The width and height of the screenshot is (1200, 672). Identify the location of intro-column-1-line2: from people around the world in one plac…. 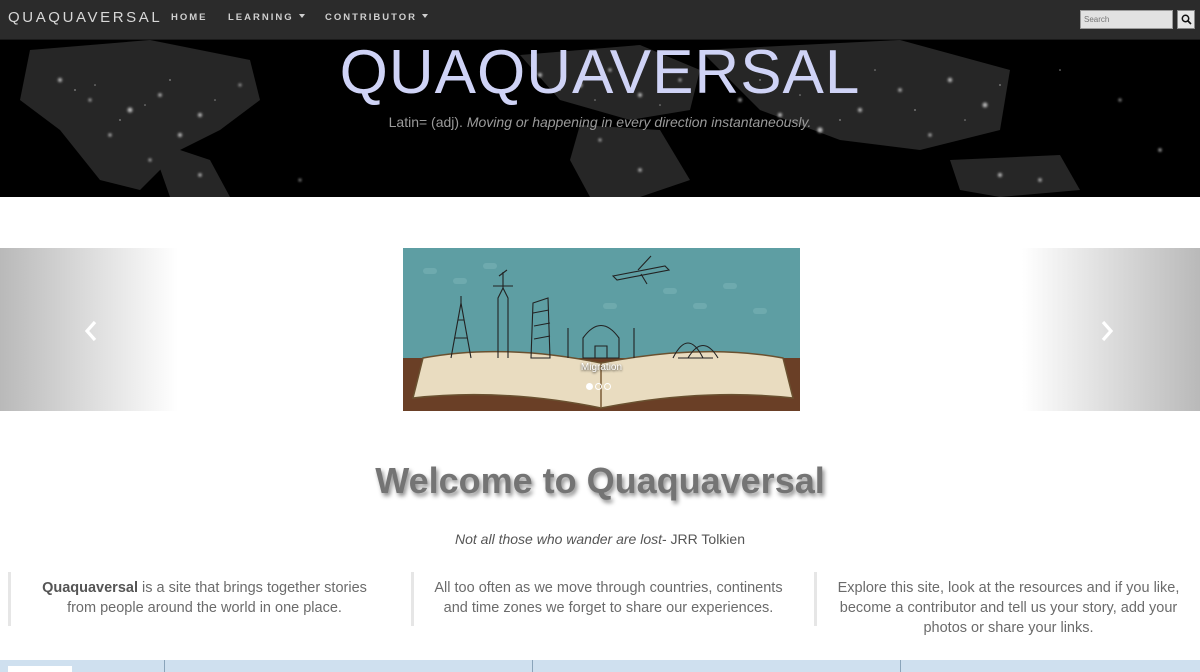
(204, 608).